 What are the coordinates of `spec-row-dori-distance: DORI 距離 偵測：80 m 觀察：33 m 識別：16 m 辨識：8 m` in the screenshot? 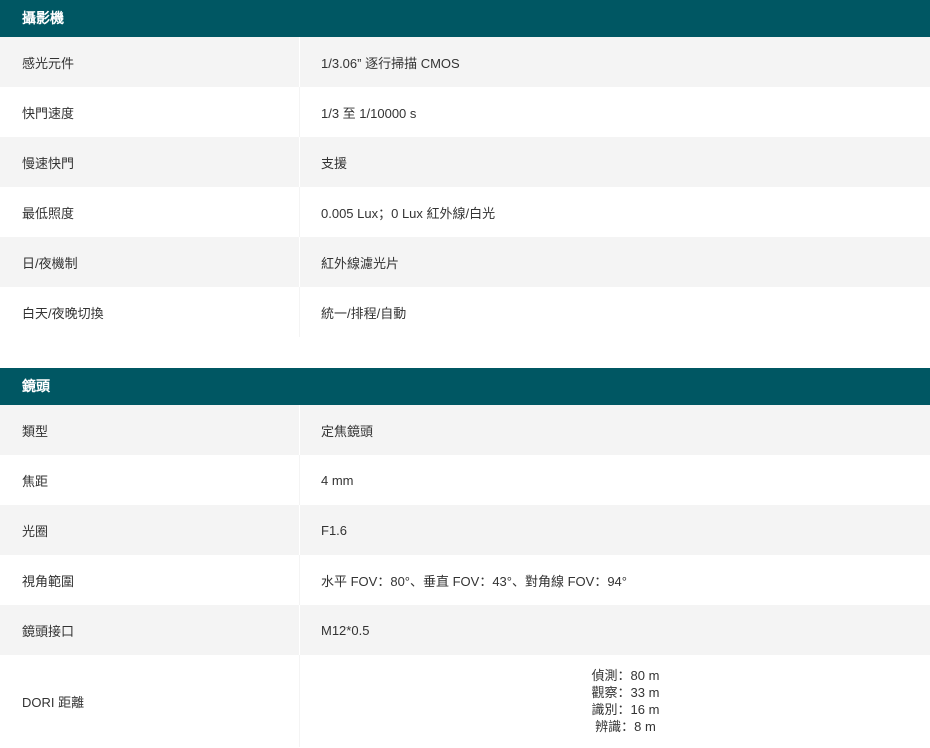 It's located at (465, 701).